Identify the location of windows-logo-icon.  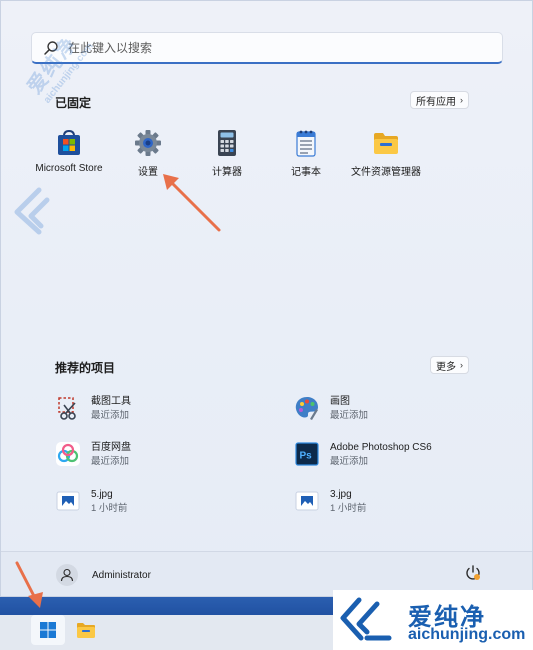
(48, 630).